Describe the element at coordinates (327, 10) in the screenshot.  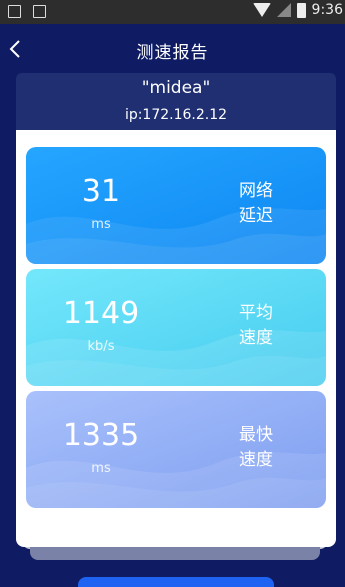
I see `status-time: 9:36` at that location.